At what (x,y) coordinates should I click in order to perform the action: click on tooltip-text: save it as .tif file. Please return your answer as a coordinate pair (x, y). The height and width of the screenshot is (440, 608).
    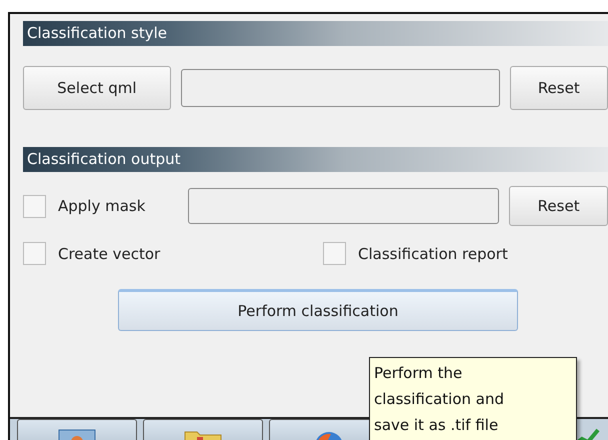
    Looking at the image, I should click on (437, 425).